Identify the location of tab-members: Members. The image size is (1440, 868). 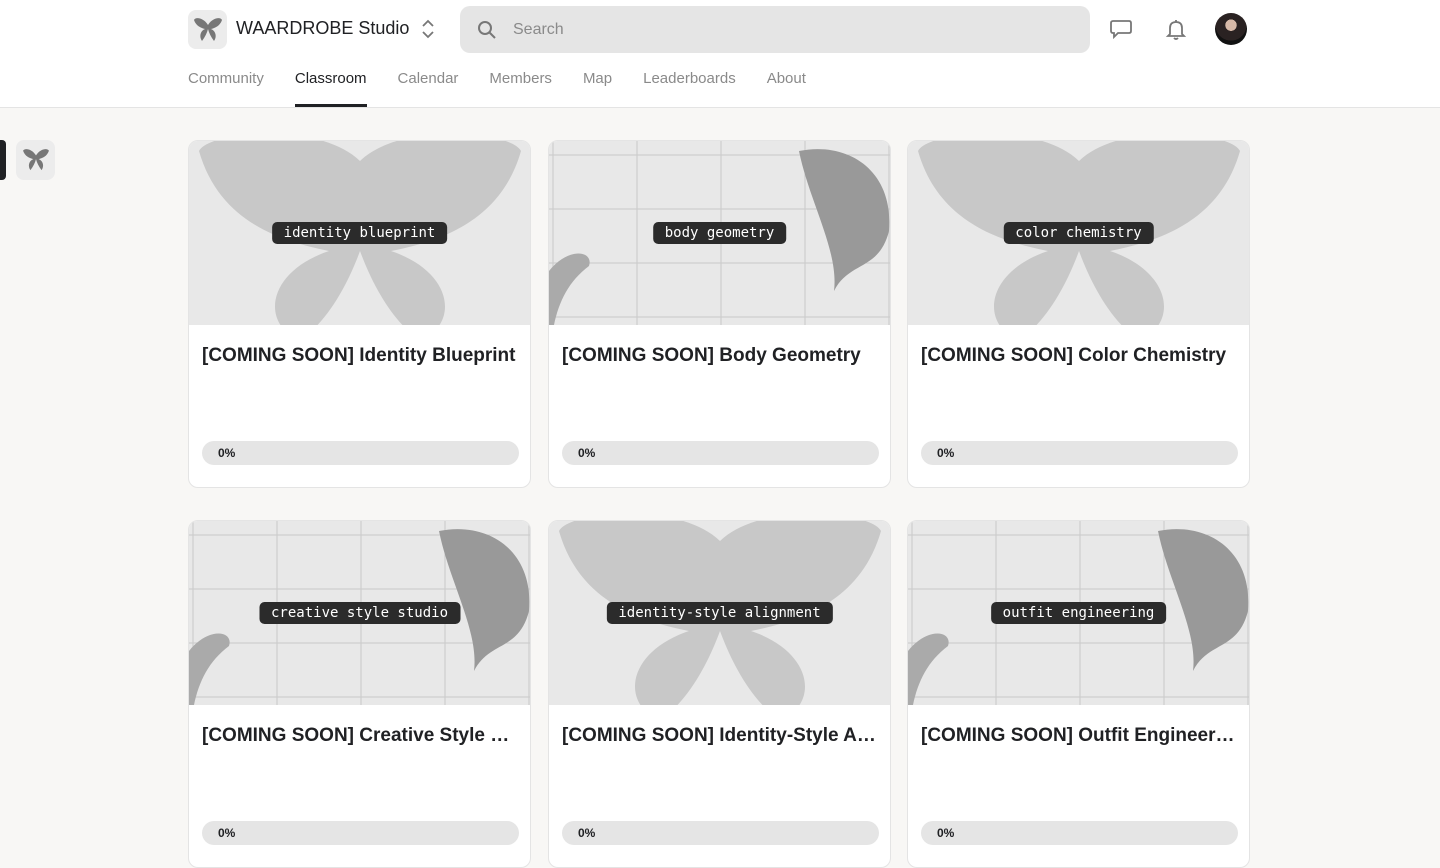
(520, 89).